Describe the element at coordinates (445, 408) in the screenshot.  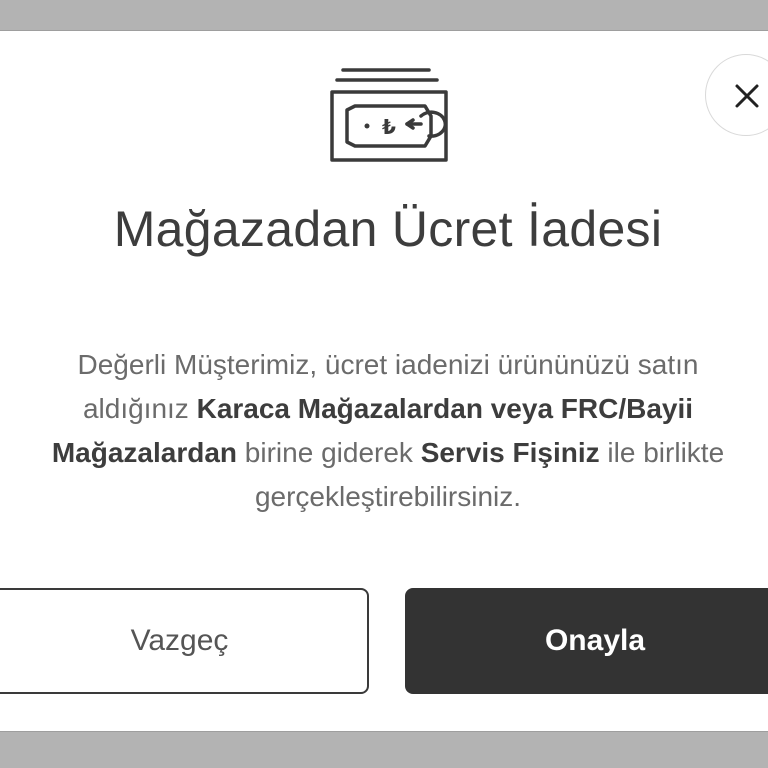
I see `message-emphasis: Karaca Mağazalardan veya FRC/Bayii` at that location.